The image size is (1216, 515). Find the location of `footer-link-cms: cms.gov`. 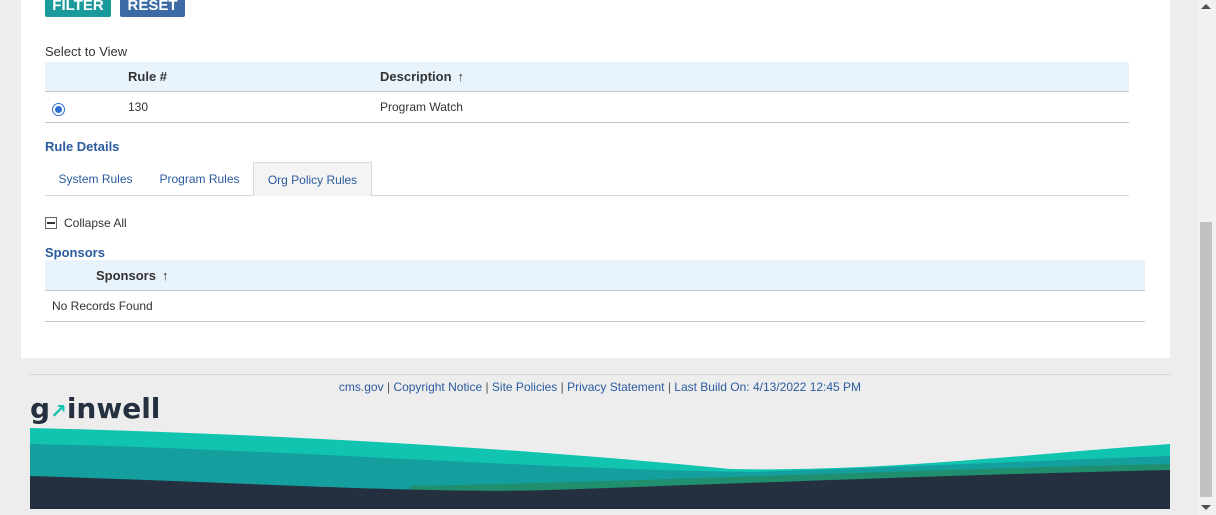

footer-link-cms: cms.gov is located at coordinates (361, 387).